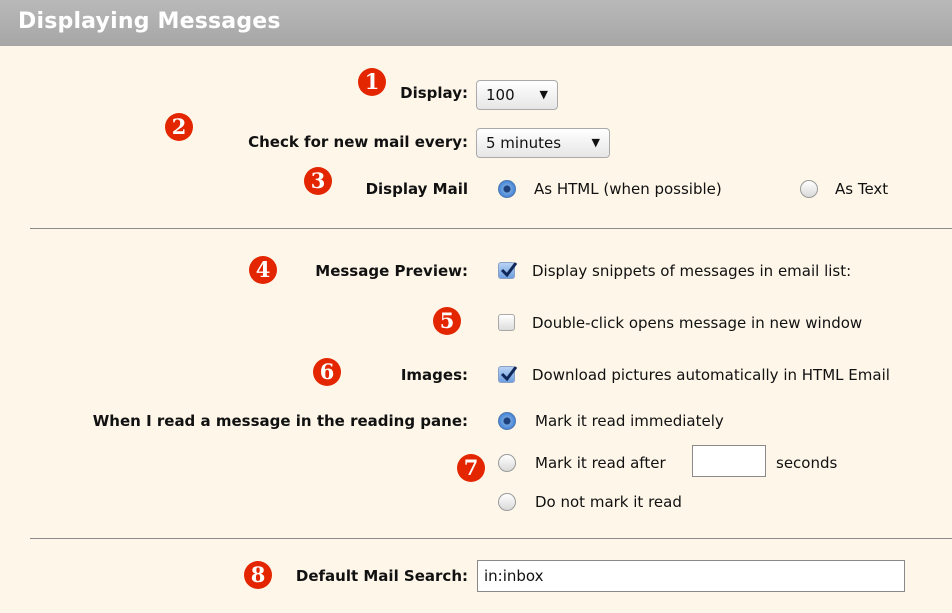  I want to click on marker-6: 6, so click(327, 372).